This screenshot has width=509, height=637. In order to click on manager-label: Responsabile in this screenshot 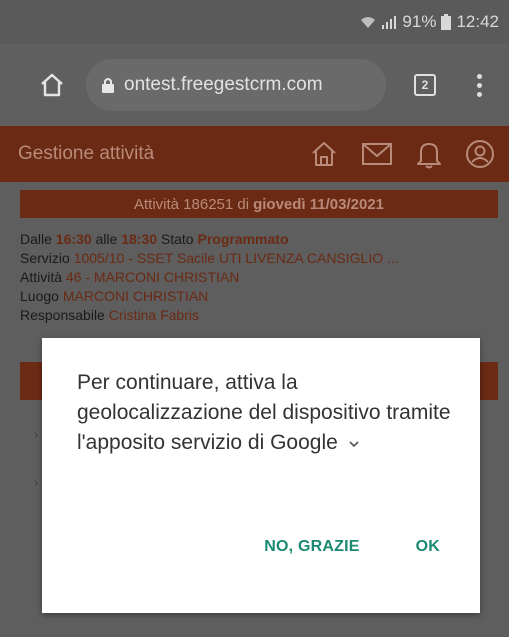, I will do `click(62, 315)`.